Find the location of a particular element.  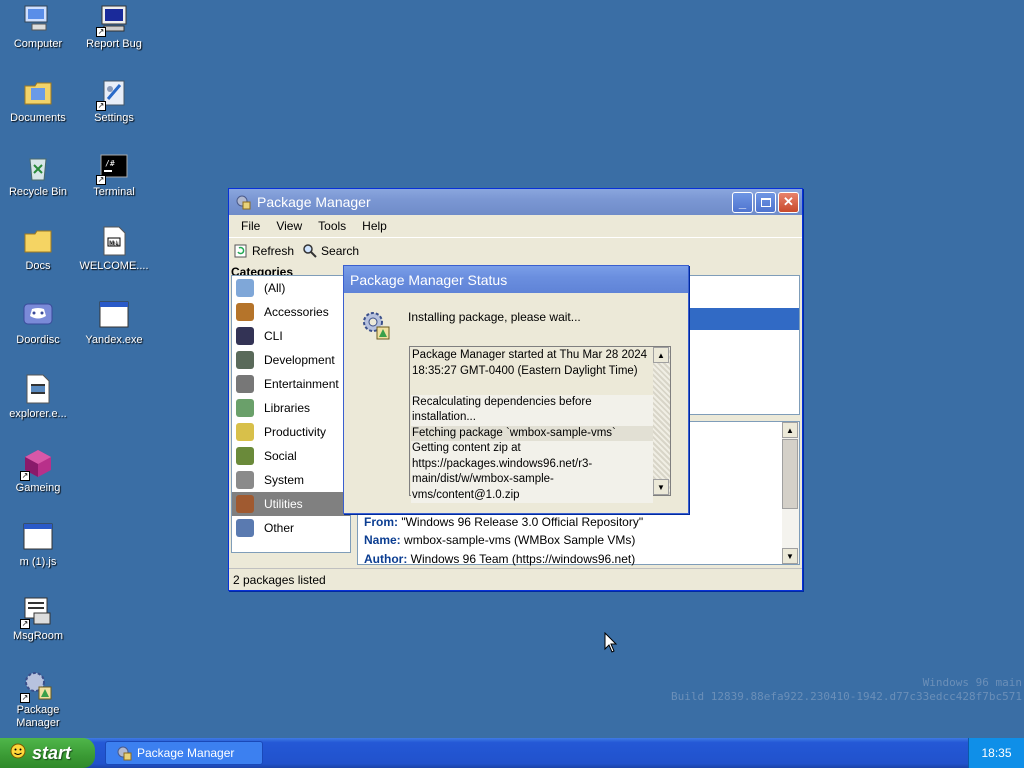

menu-help: Help is located at coordinates (374, 226).